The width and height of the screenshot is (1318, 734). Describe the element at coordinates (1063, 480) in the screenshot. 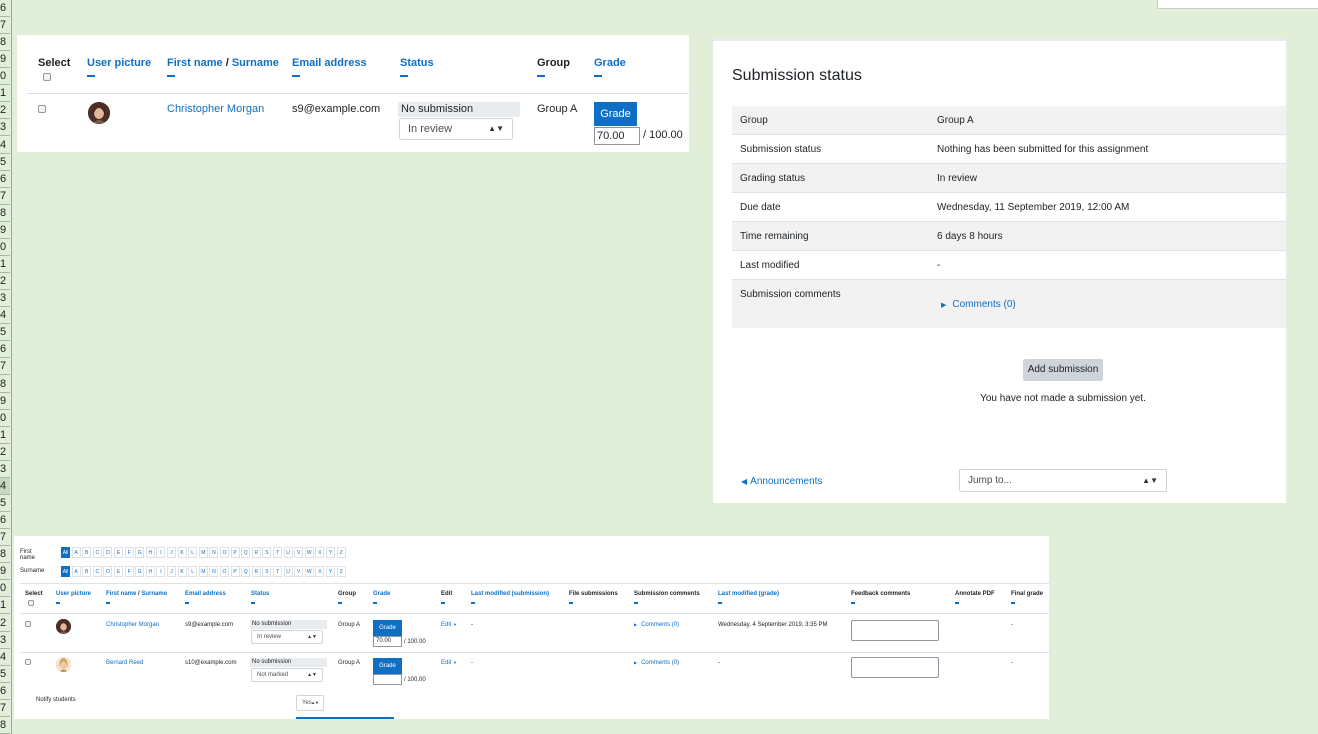

I see `jump-to-select: Jump to... ▲▼` at that location.